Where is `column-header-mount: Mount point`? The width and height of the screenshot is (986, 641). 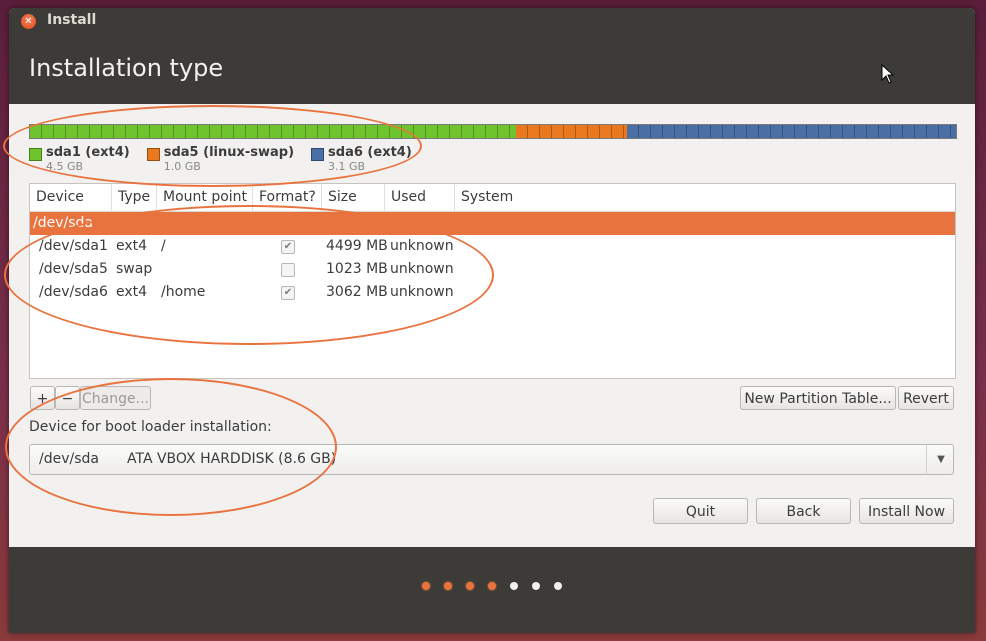 column-header-mount: Mount point is located at coordinates (205, 197).